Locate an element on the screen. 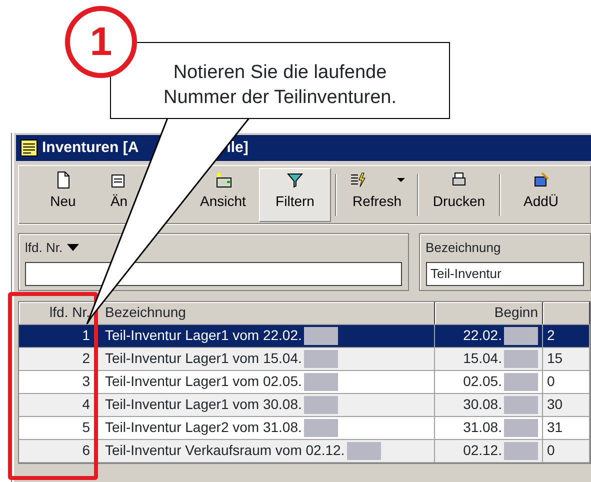 The width and height of the screenshot is (591, 482). filter-label: lfd. Nr. is located at coordinates (44, 248).